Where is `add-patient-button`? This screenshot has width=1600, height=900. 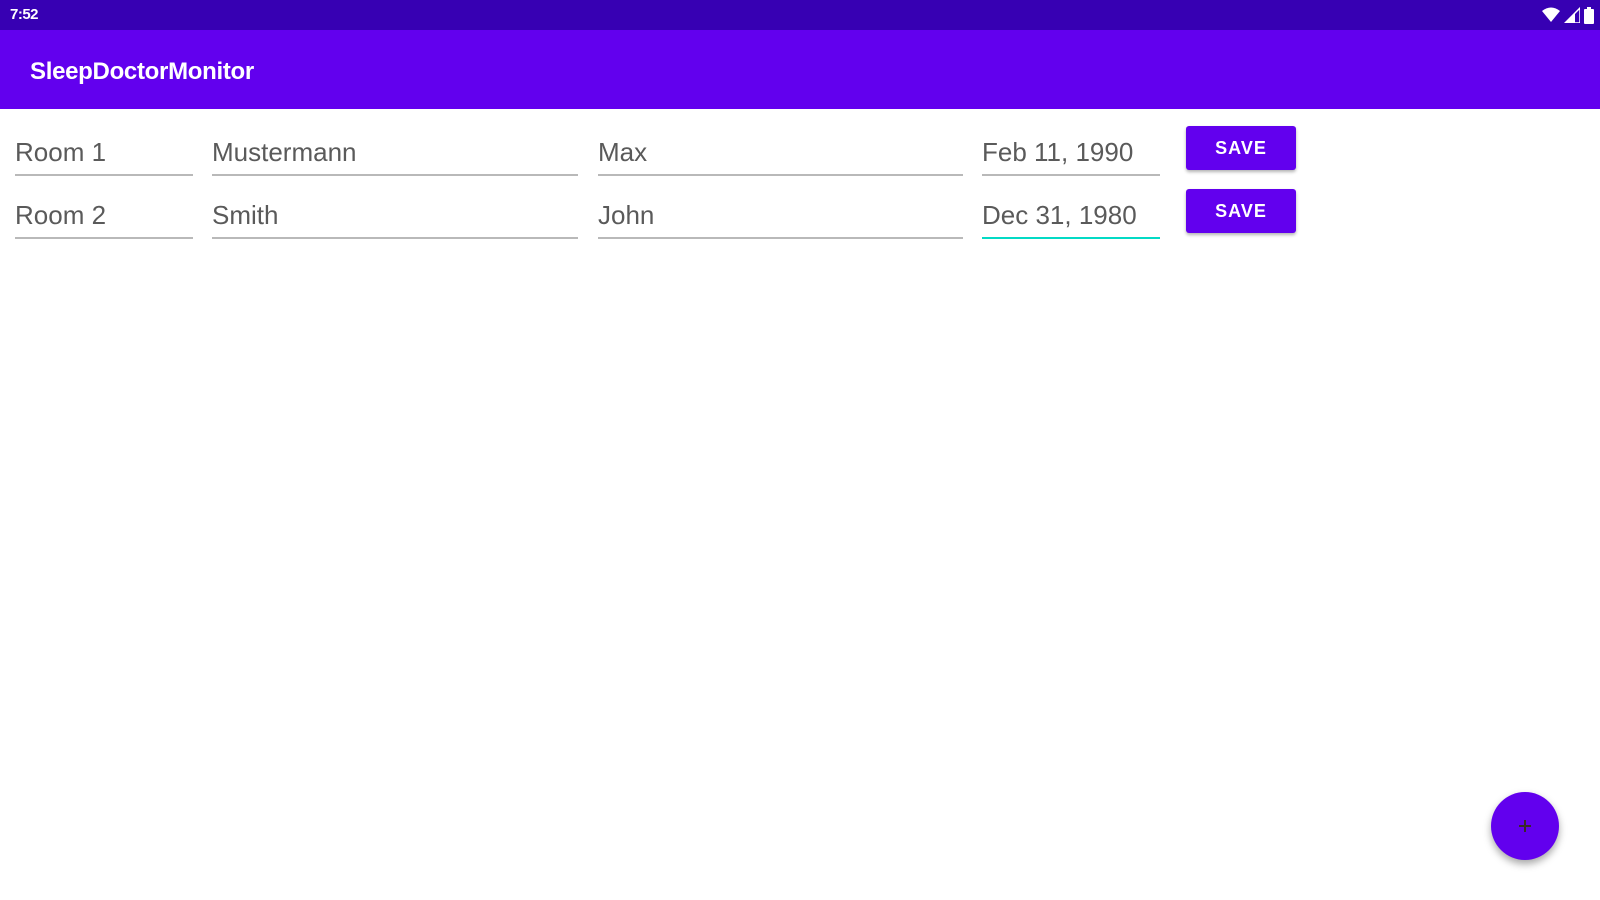
add-patient-button is located at coordinates (1525, 826).